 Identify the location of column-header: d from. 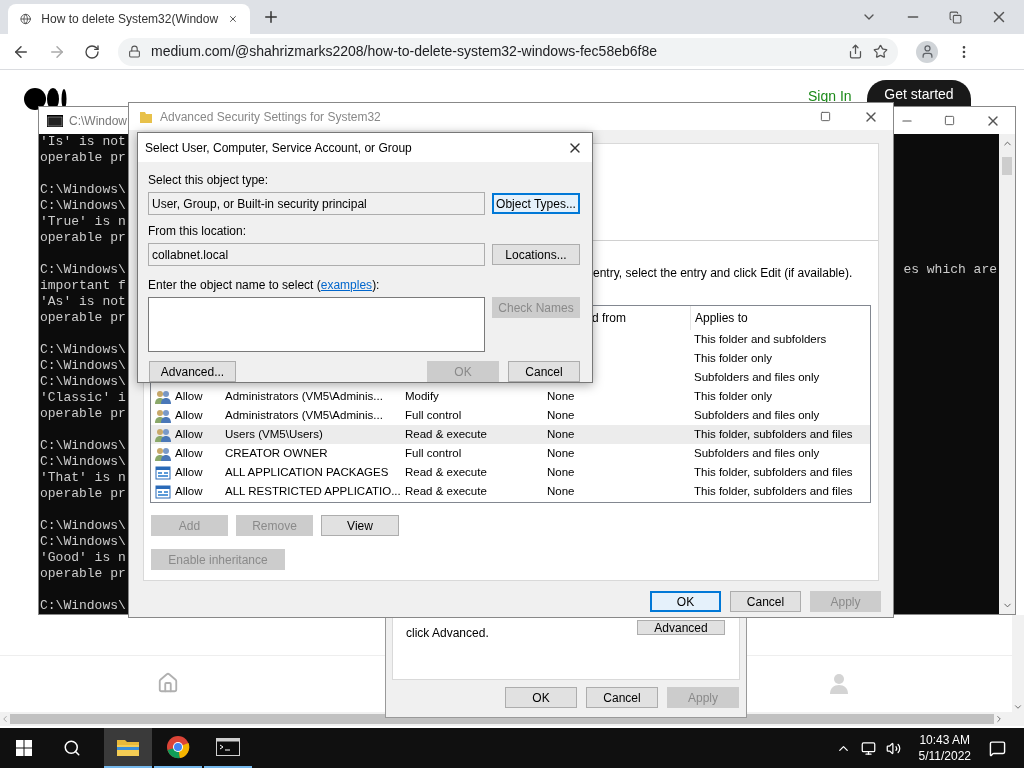
(609, 318).